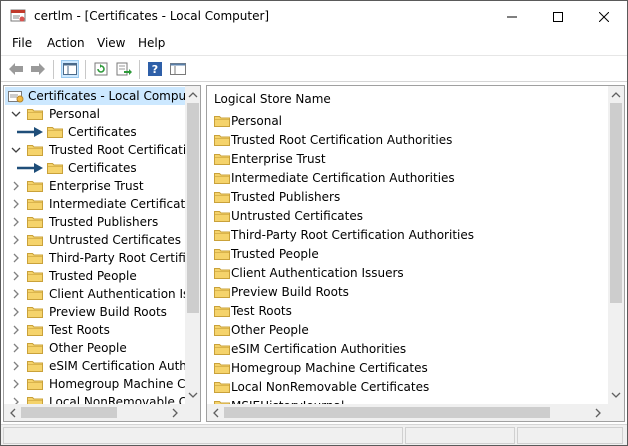 This screenshot has height=446, width=628. I want to click on list-item: Untrusted Certificates, so click(408, 216).